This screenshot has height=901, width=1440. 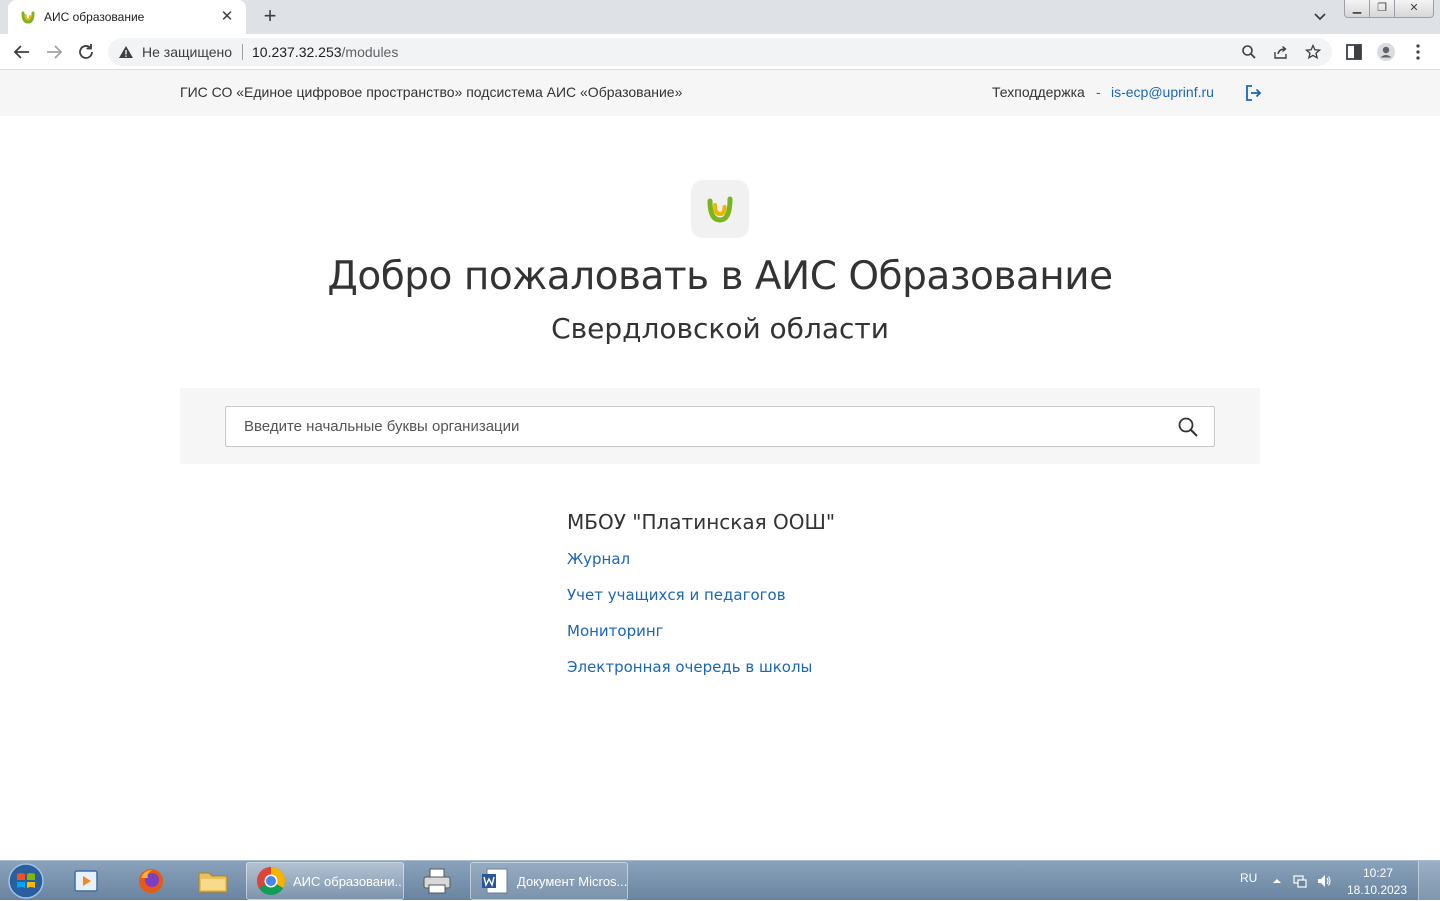 I want to click on printer-pin, so click(x=437, y=881).